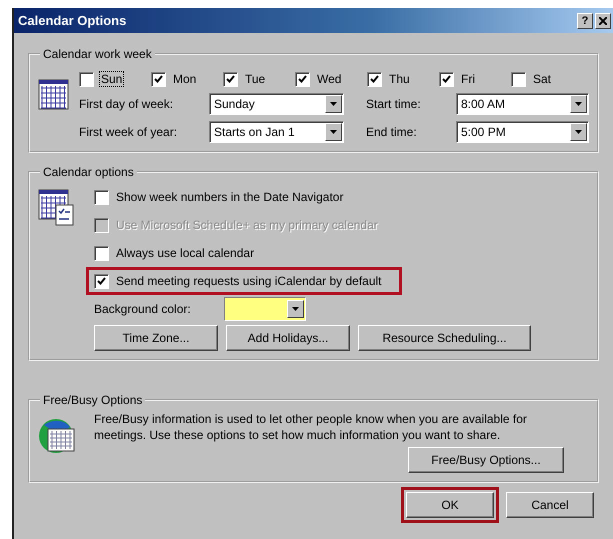  Describe the element at coordinates (126, 104) in the screenshot. I see `field-label: First day of week:` at that location.